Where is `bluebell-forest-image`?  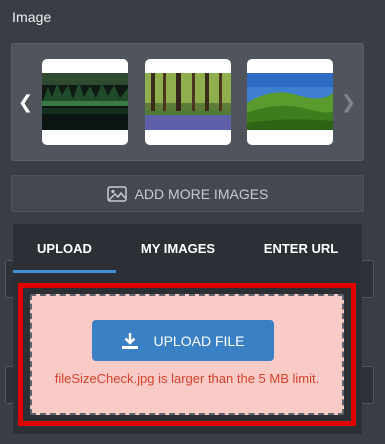 bluebell-forest-image is located at coordinates (188, 101).